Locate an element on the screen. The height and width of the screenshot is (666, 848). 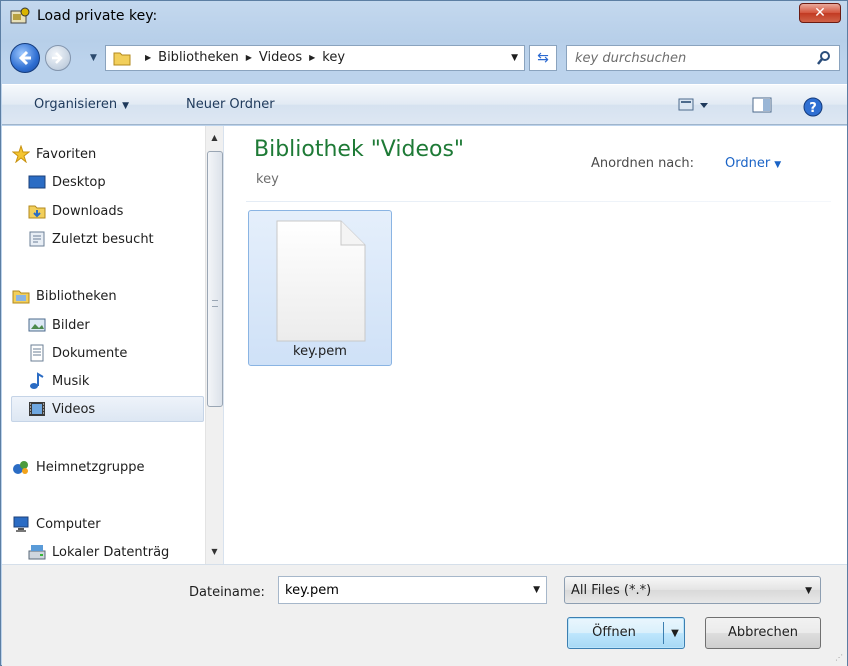
arrange-by-label: Anordnen nach: is located at coordinates (643, 163).